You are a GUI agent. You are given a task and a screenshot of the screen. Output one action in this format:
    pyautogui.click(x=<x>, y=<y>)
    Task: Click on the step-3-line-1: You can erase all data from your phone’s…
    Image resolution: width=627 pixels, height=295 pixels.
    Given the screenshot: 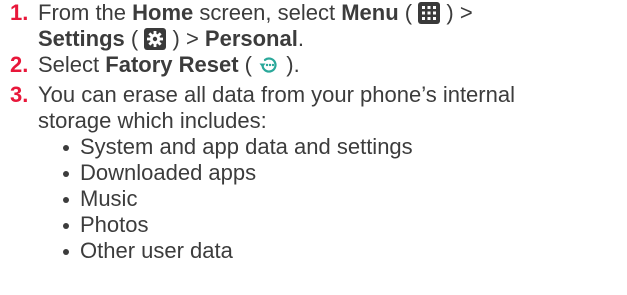 What is the action you would take?
    pyautogui.click(x=276, y=94)
    